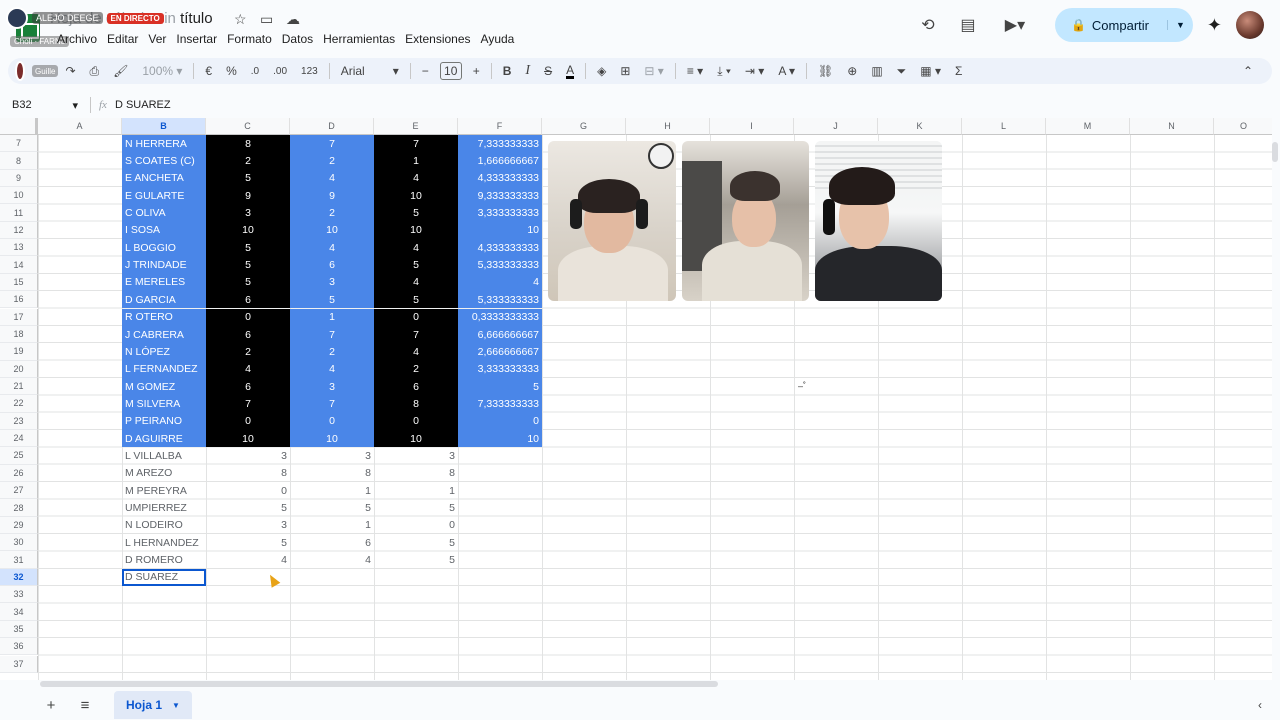 This screenshot has height=720, width=1280. Describe the element at coordinates (19, 664) in the screenshot. I see `row-header-37: 37` at that location.